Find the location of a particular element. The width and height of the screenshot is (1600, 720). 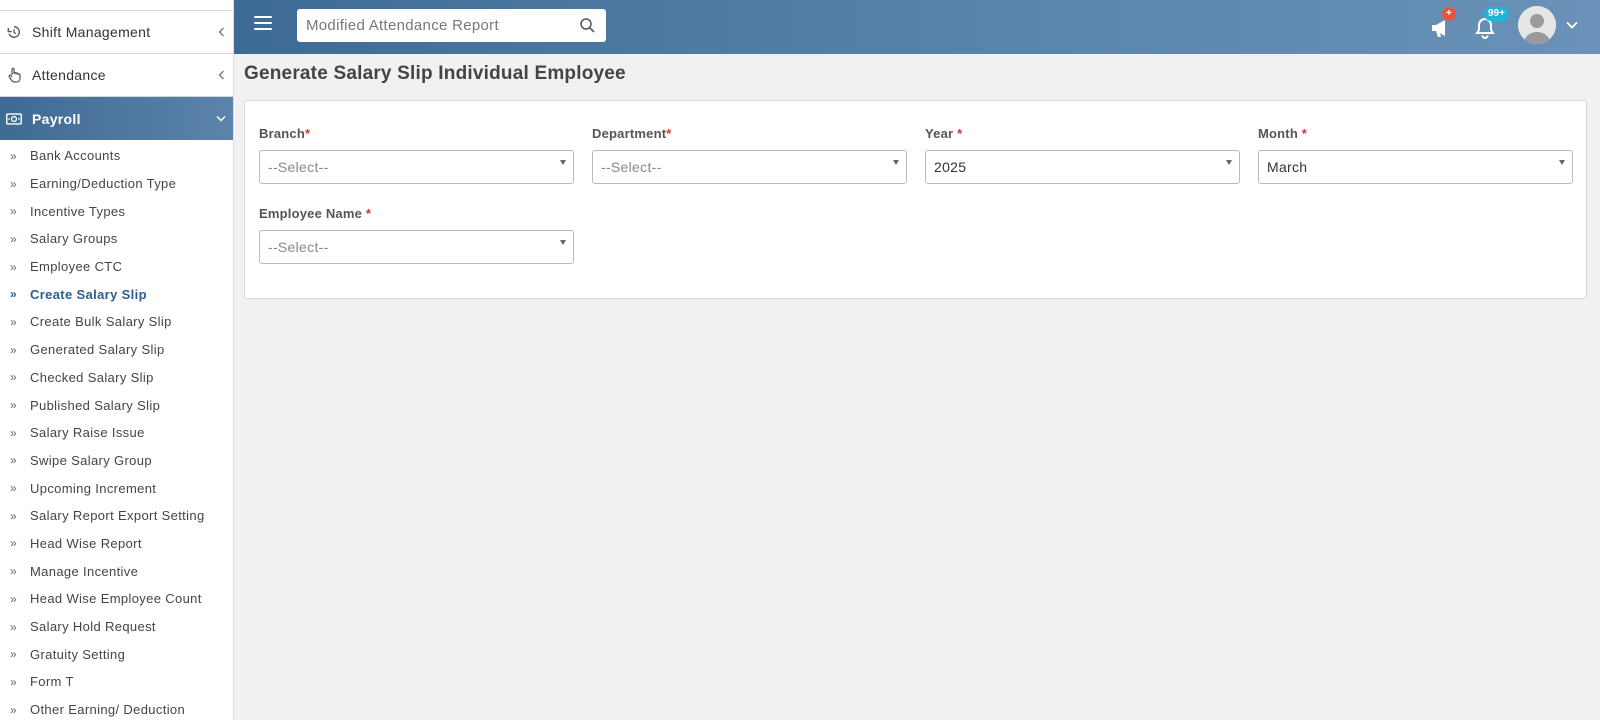

search-box is located at coordinates (451, 25).